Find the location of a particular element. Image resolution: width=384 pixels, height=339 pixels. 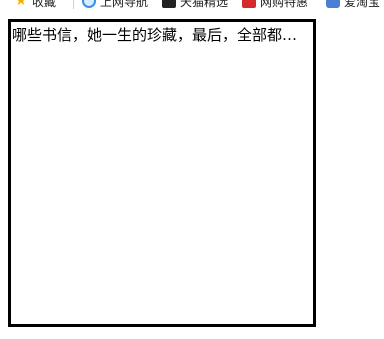

bookmark-favorites: ★ 收藏 is located at coordinates (35, 4).